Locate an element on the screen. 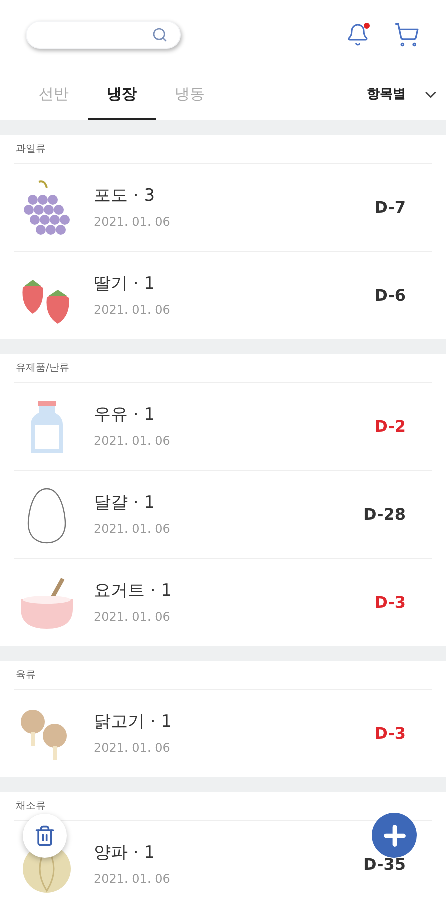 The height and width of the screenshot is (900, 446). category-label: 과일류 is located at coordinates (31, 150).